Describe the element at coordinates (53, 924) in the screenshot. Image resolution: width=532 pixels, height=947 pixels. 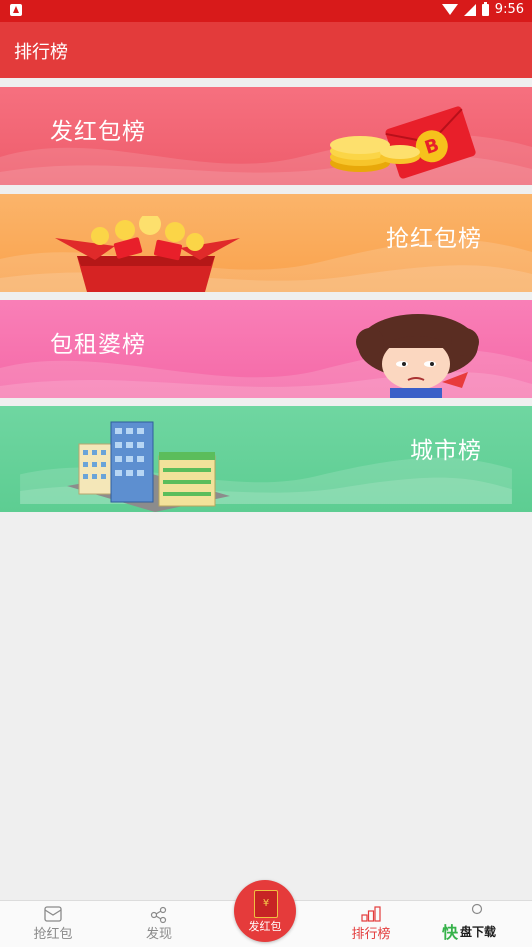
I see `tab-grab-red-packet: 抢红包` at that location.